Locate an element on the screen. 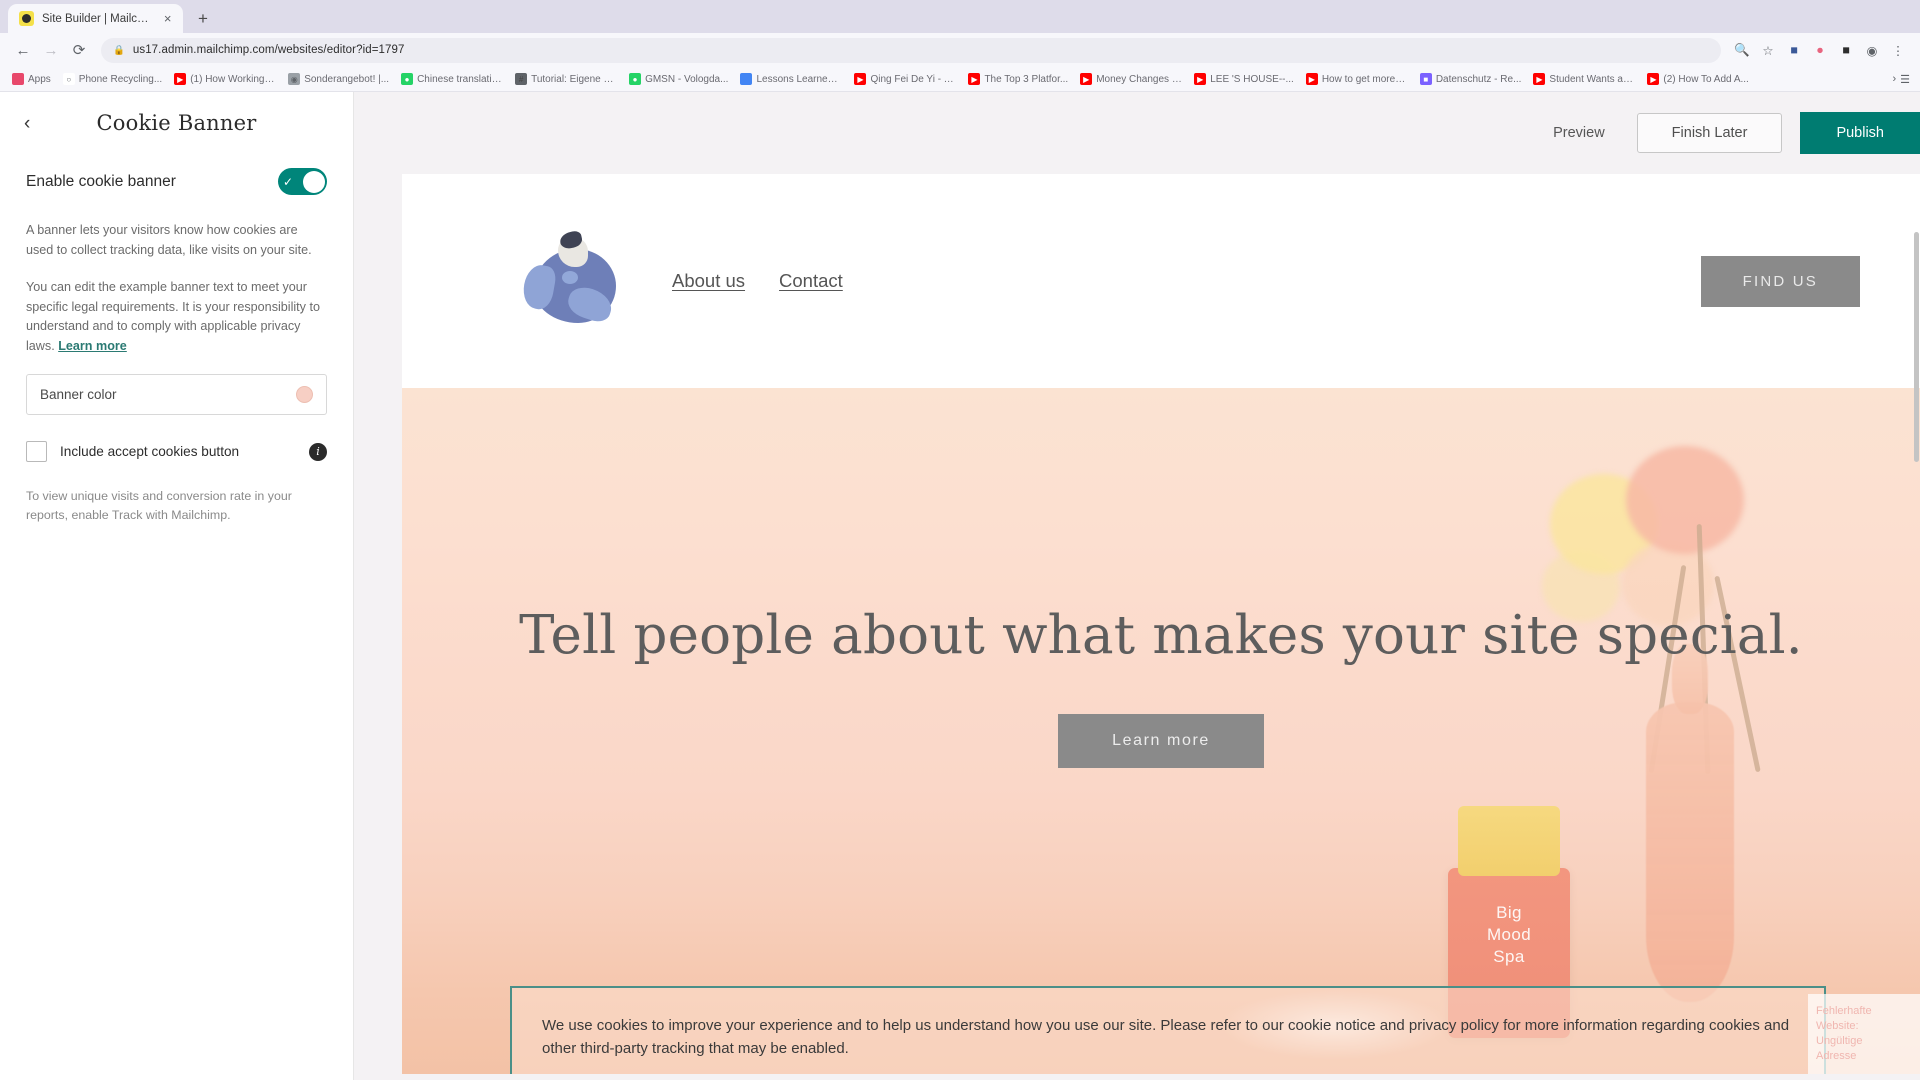 This screenshot has width=1920, height=1080. panel-header: ‹ Cookie Banner is located at coordinates (175, 123).